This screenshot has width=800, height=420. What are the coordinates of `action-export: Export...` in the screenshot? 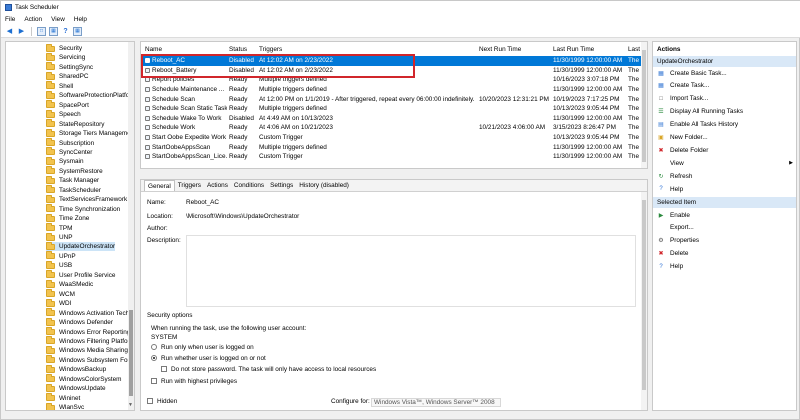 It's located at (726, 228).